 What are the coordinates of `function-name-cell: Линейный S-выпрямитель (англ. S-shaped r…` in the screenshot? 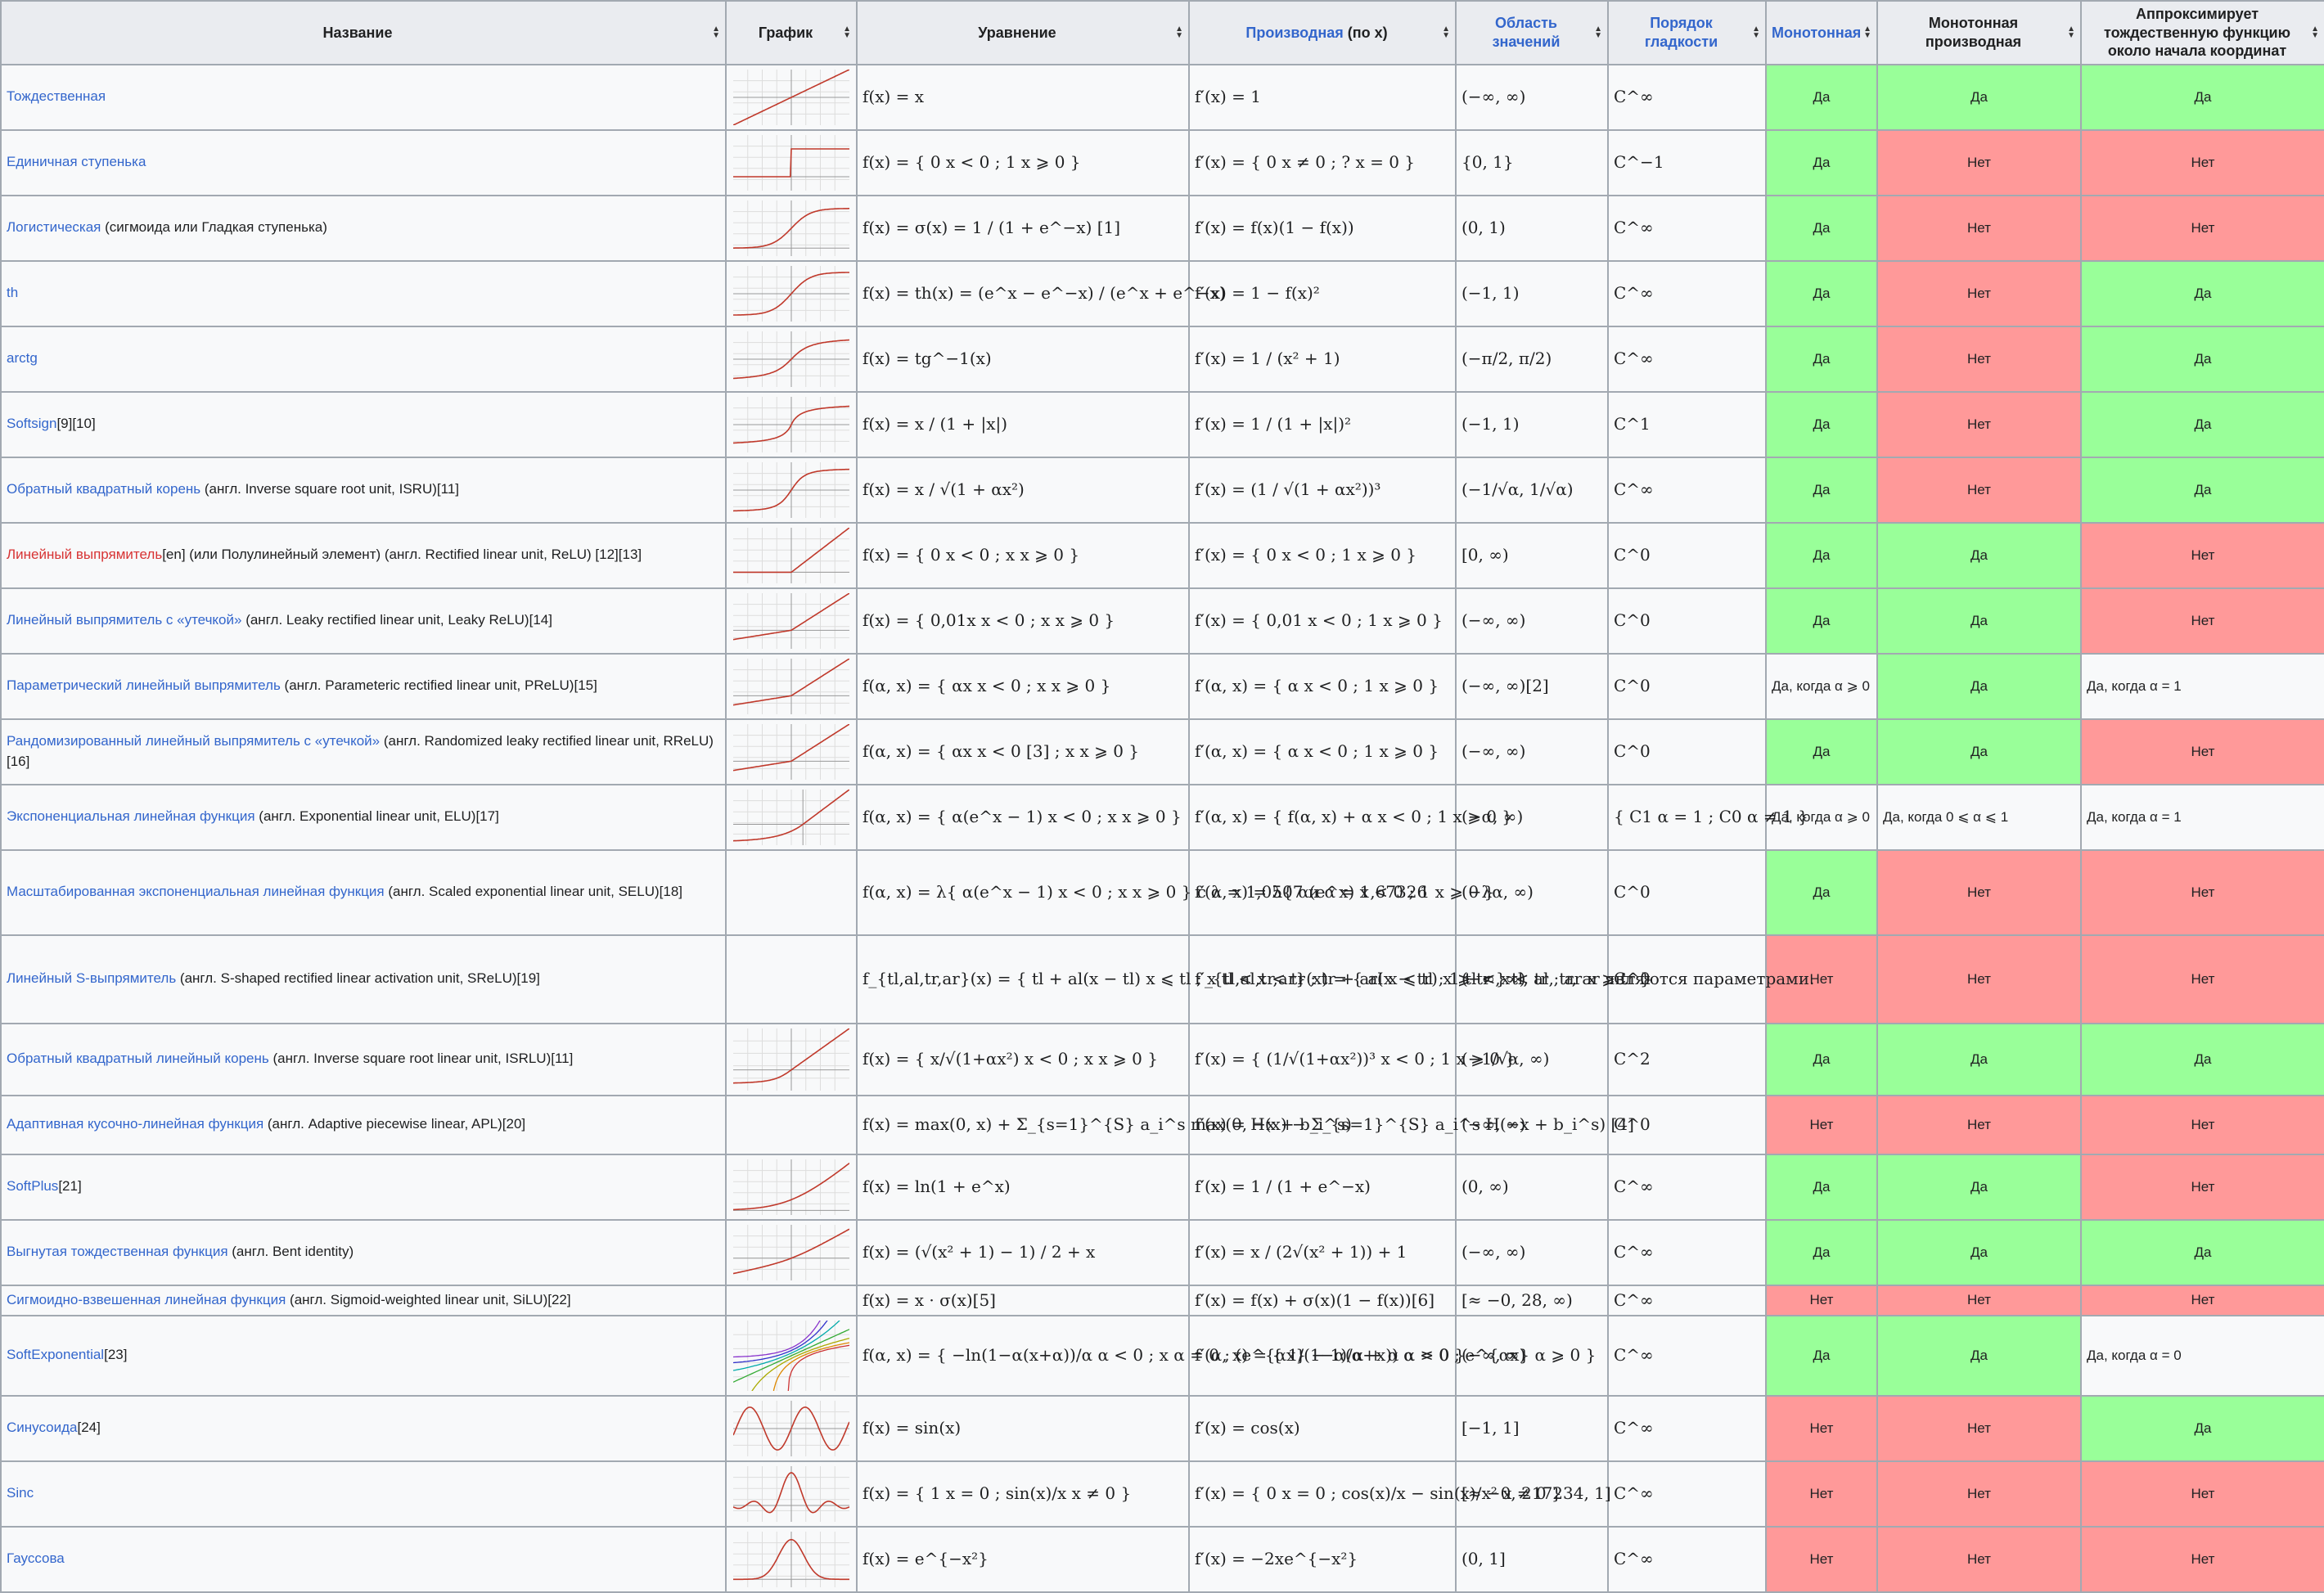 It's located at (363, 979).